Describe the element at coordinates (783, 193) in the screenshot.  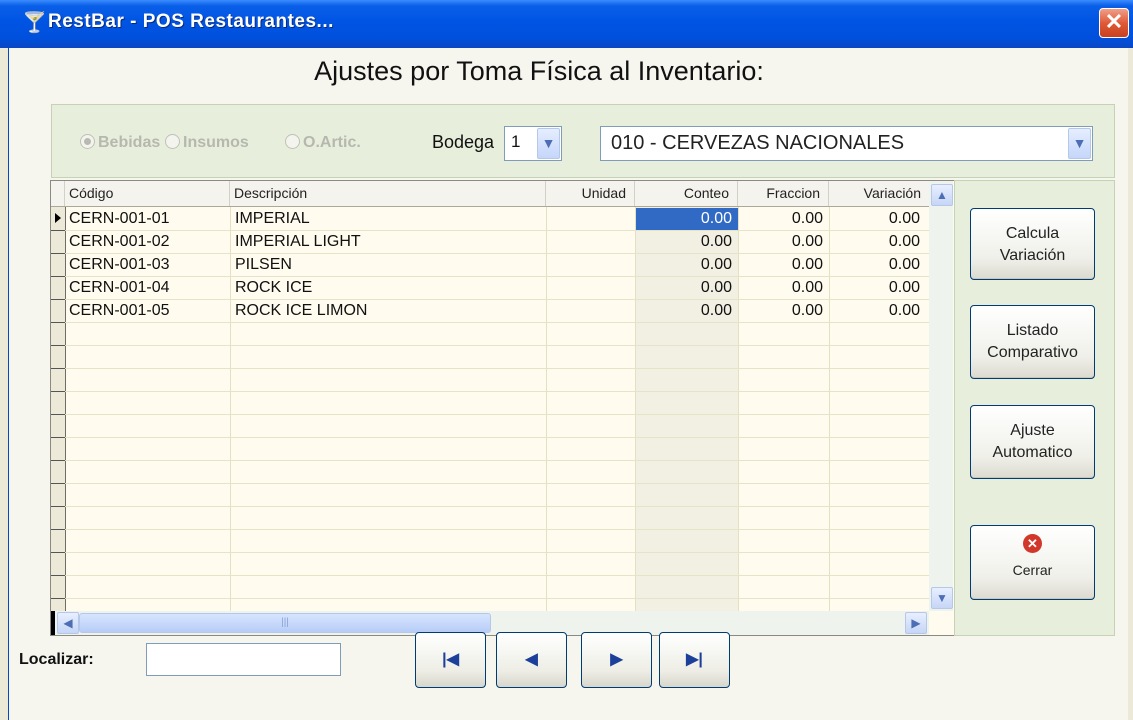
I see `column-header-fraccion: Fraccion` at that location.